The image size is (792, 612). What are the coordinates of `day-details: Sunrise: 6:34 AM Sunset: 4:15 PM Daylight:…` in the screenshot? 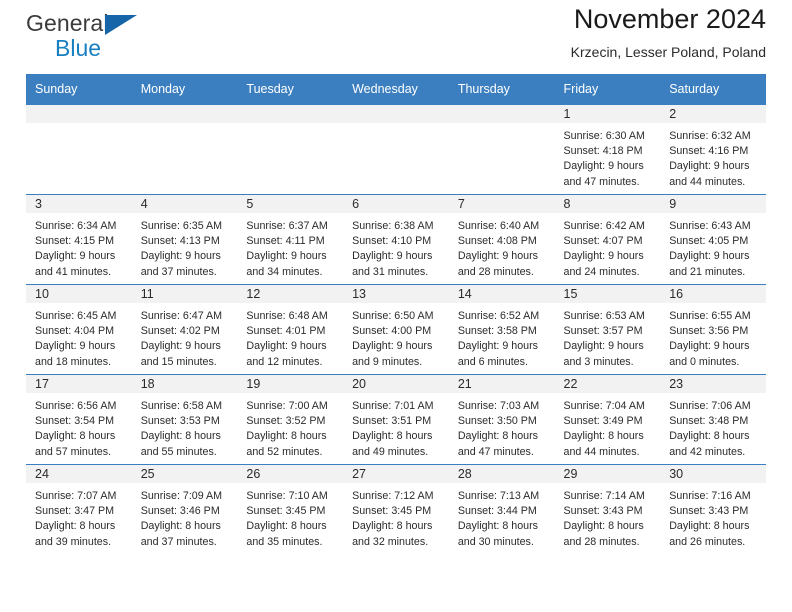 It's located at (79, 246).